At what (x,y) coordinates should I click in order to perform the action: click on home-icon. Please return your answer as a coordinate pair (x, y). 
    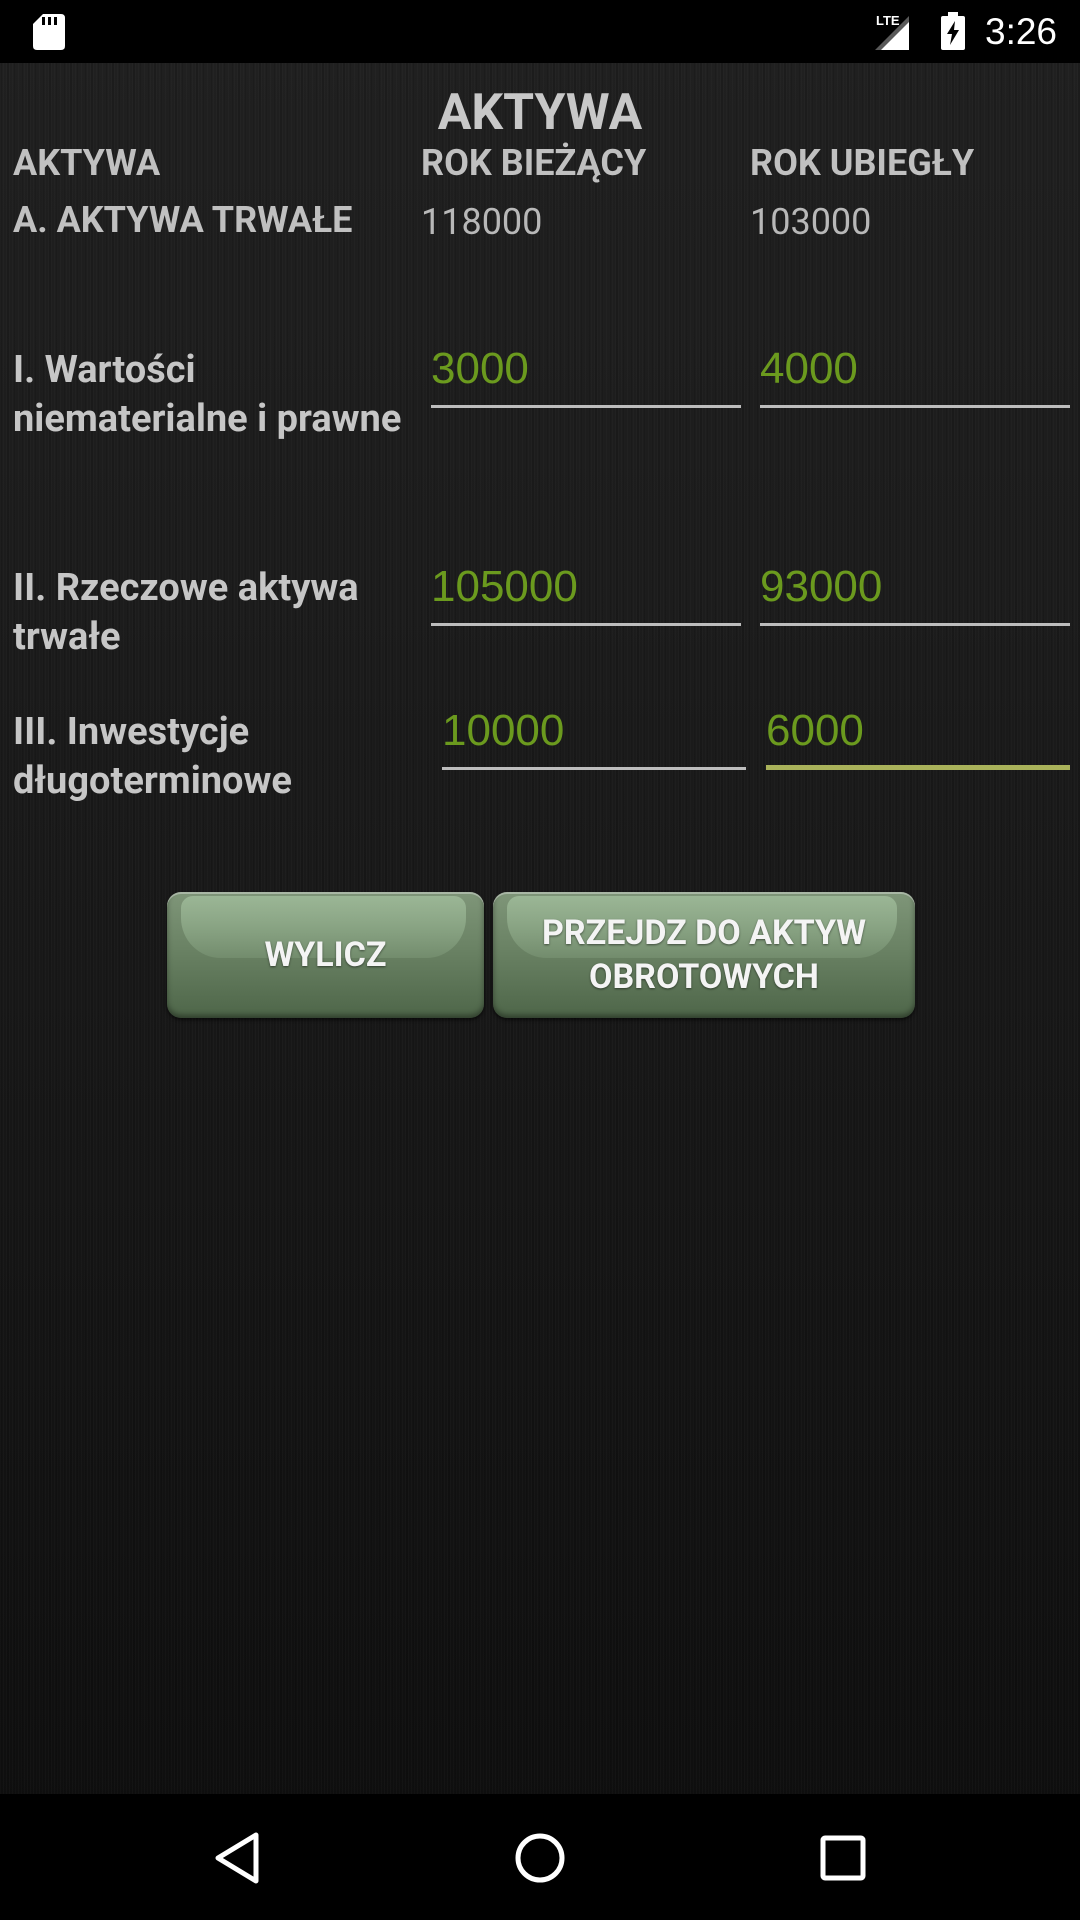
    Looking at the image, I should click on (540, 1858).